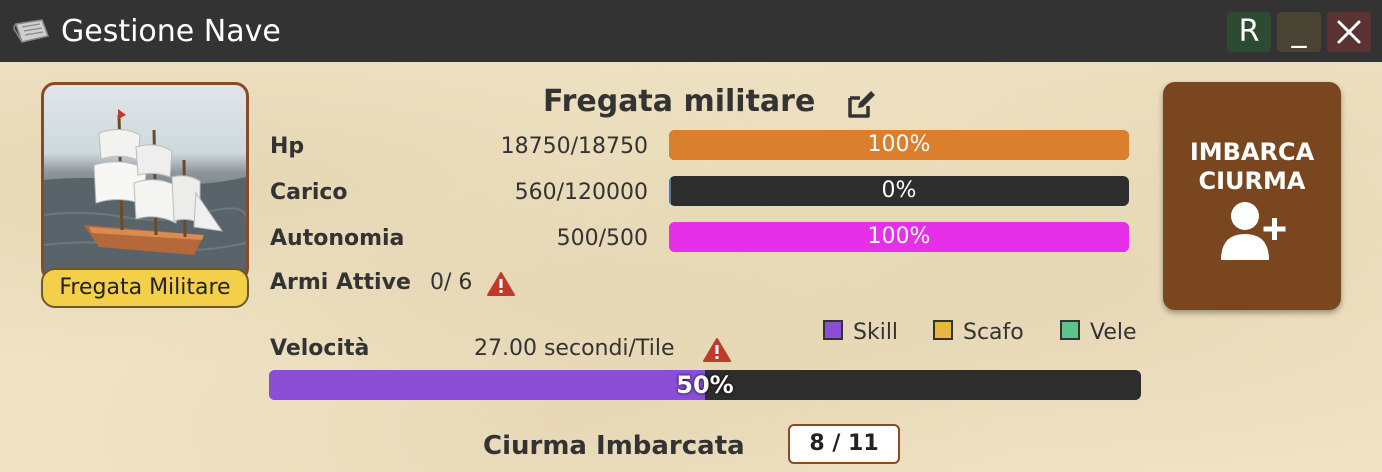 Image resolution: width=1382 pixels, height=472 pixels. Describe the element at coordinates (1249, 32) in the screenshot. I see `reload-button: R` at that location.